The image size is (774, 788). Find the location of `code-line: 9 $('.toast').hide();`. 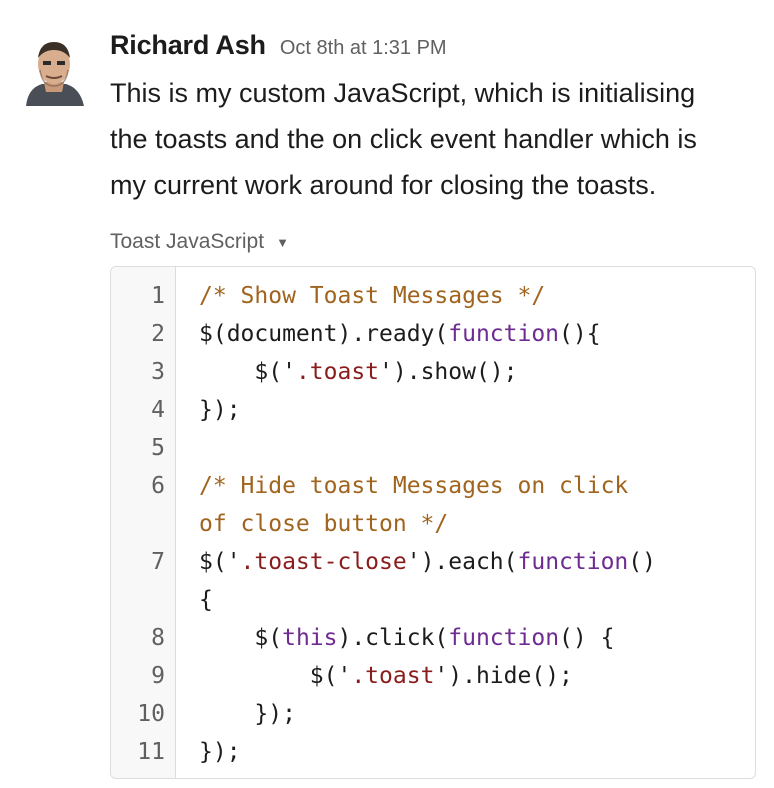

code-line: 9 $('.toast').hide(); is located at coordinates (433, 676).